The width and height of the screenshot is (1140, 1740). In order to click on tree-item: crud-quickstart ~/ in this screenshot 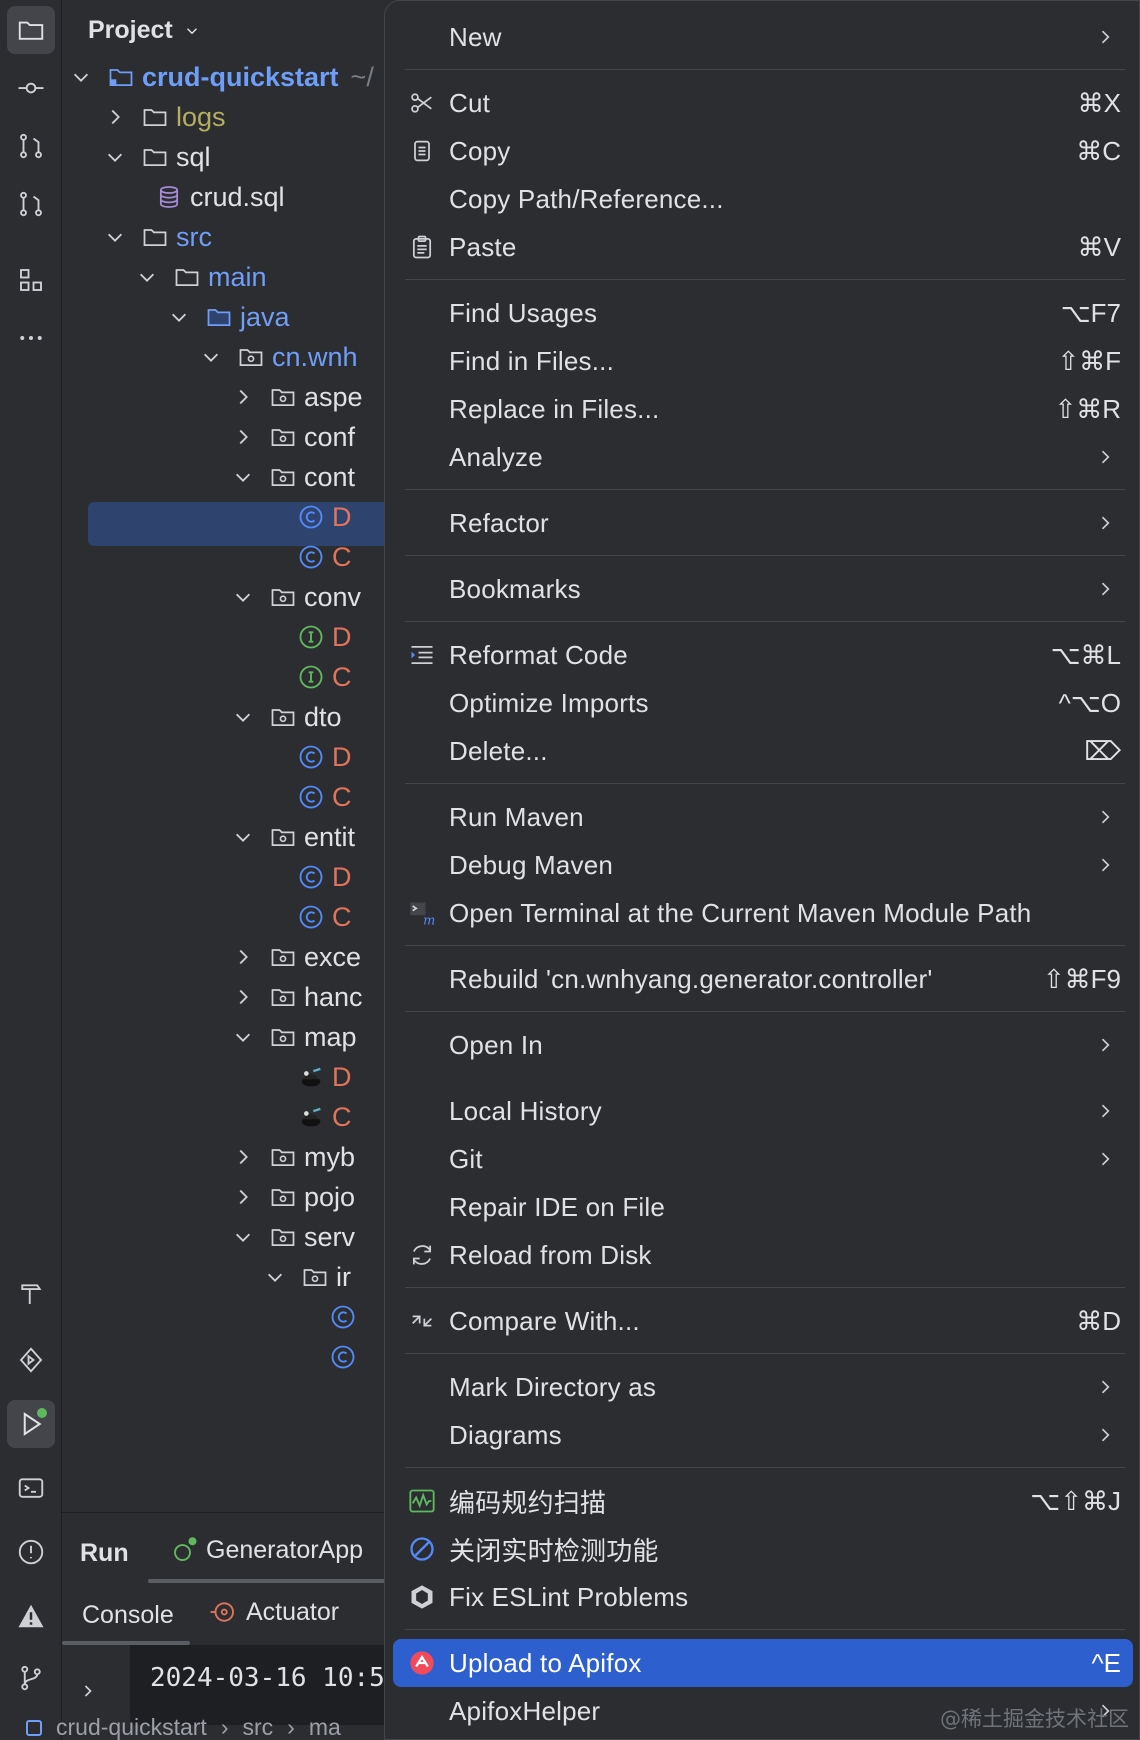, I will do `click(222, 77)`.